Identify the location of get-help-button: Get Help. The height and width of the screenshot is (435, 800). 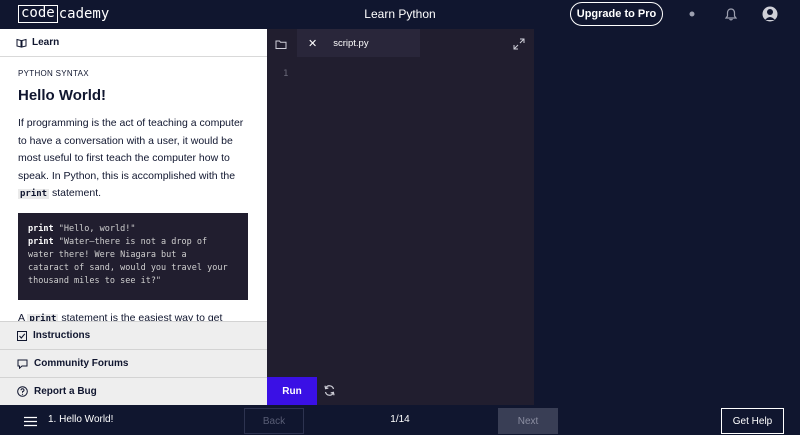
(752, 421).